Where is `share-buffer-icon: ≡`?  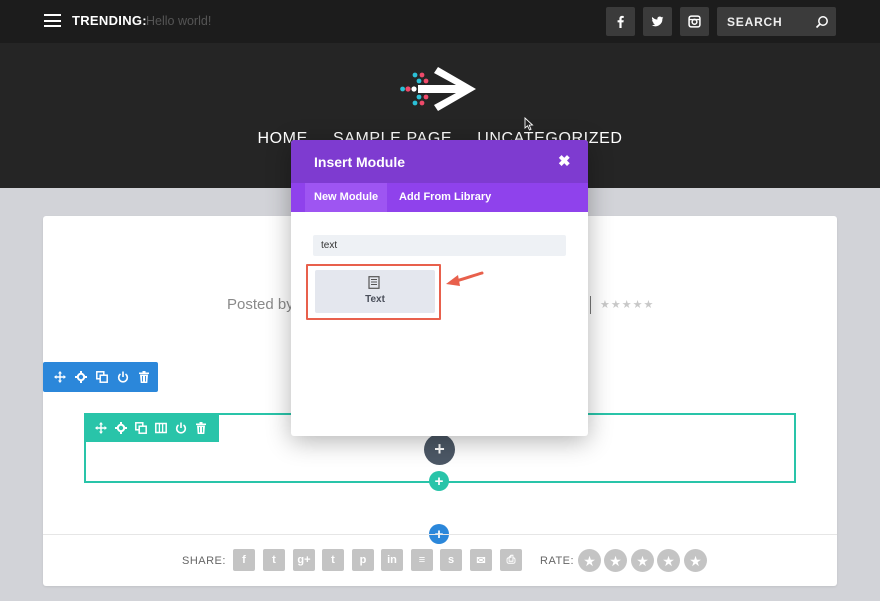
share-buffer-icon: ≡ is located at coordinates (422, 560).